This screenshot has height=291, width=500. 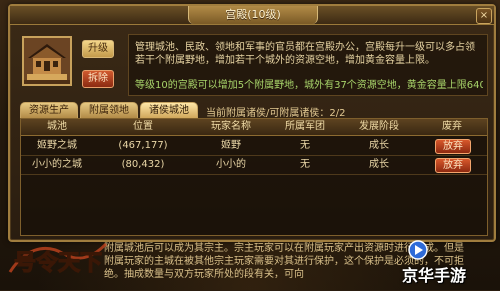 I want to click on logo-wordmark: 号令天下, so click(x=58, y=263).